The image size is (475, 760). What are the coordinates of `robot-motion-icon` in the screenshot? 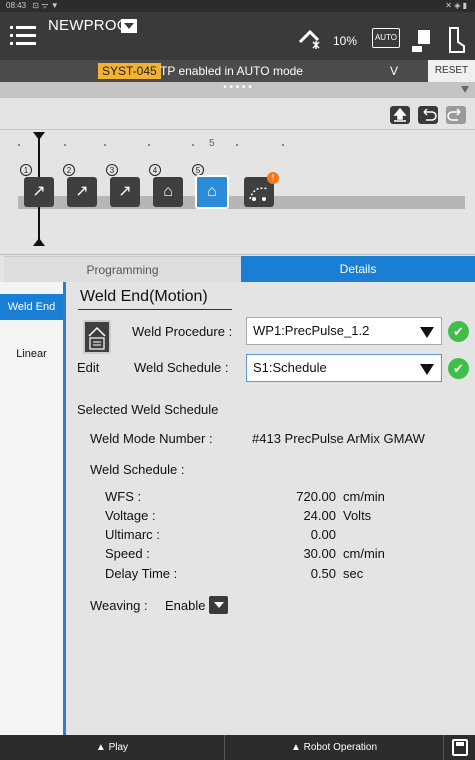 It's located at (311, 40).